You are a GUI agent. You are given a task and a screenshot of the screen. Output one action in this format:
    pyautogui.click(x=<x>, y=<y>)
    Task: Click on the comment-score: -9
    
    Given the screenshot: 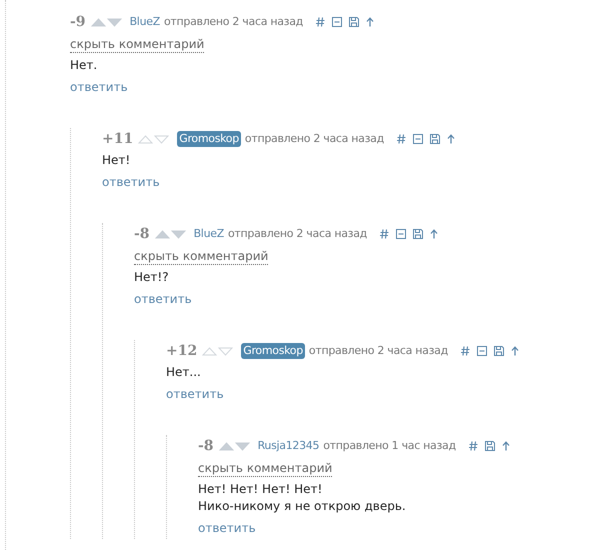 What is the action you would take?
    pyautogui.click(x=78, y=22)
    